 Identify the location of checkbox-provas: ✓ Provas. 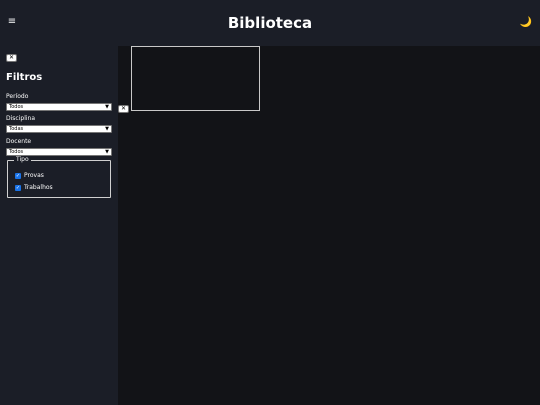
(29, 176).